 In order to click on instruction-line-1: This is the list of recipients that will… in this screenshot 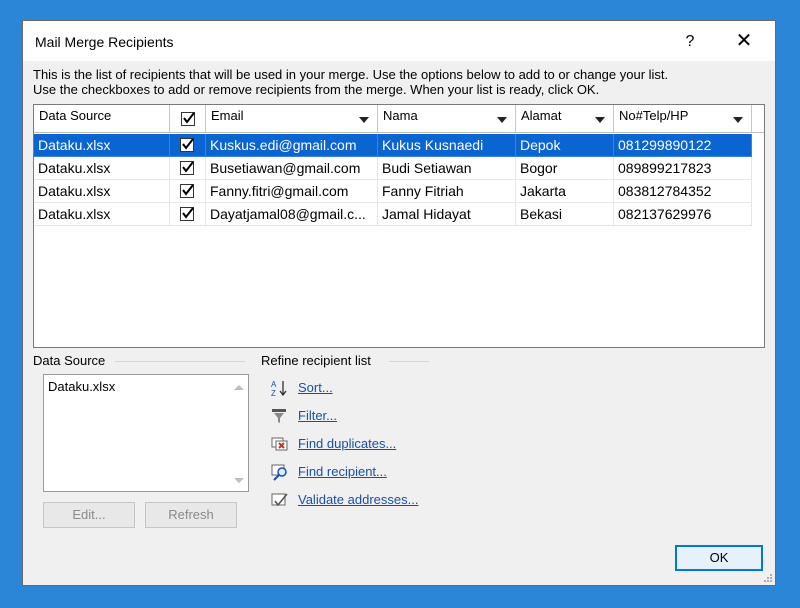, I will do `click(351, 74)`.